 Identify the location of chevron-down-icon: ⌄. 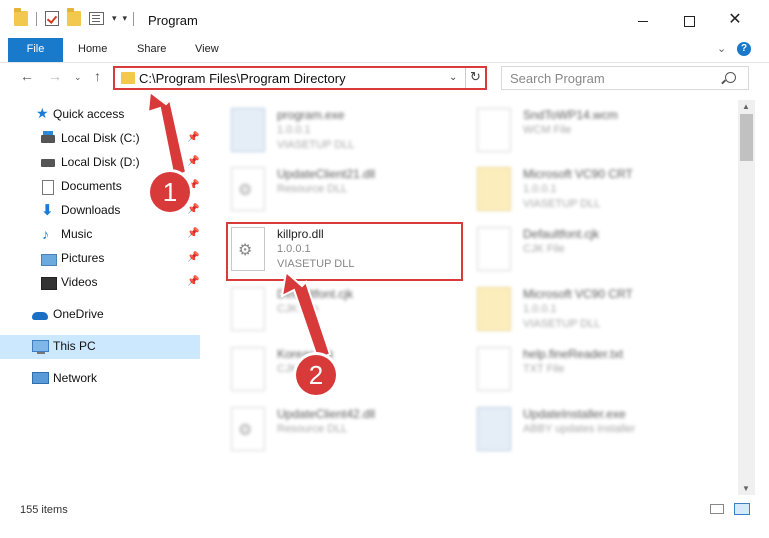
(453, 77).